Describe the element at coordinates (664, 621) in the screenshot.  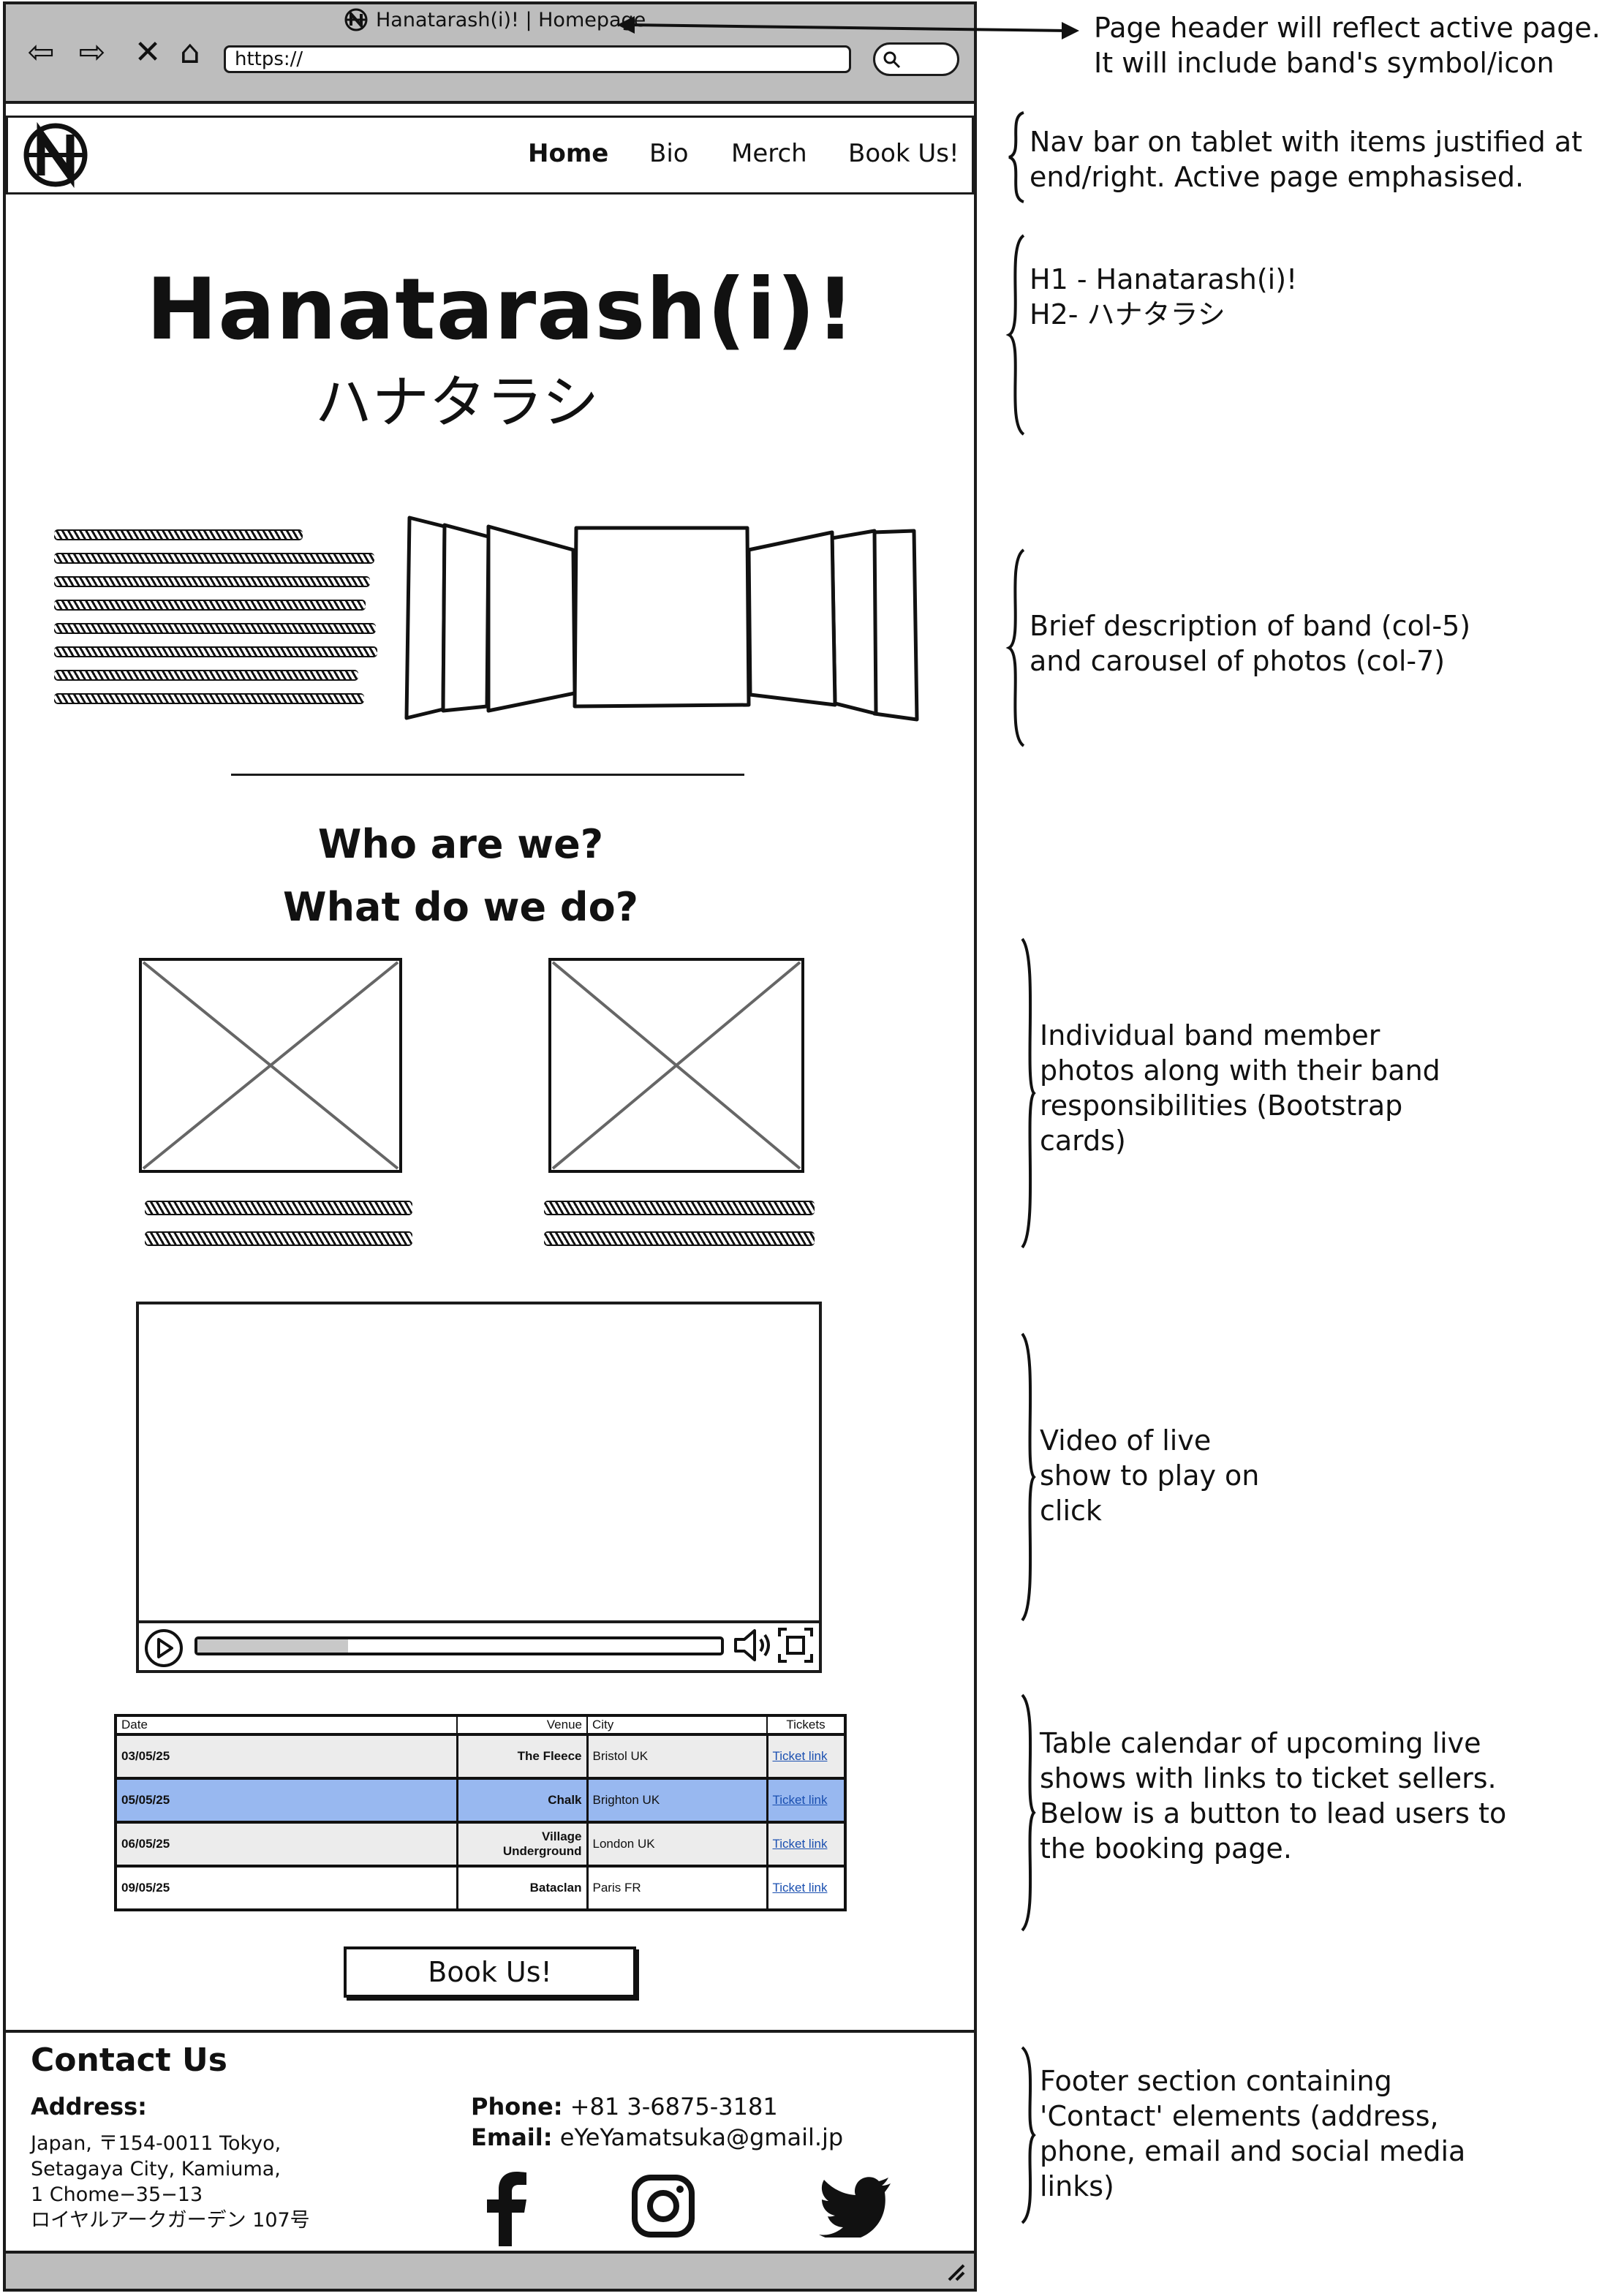
I see `photo-carousel` at that location.